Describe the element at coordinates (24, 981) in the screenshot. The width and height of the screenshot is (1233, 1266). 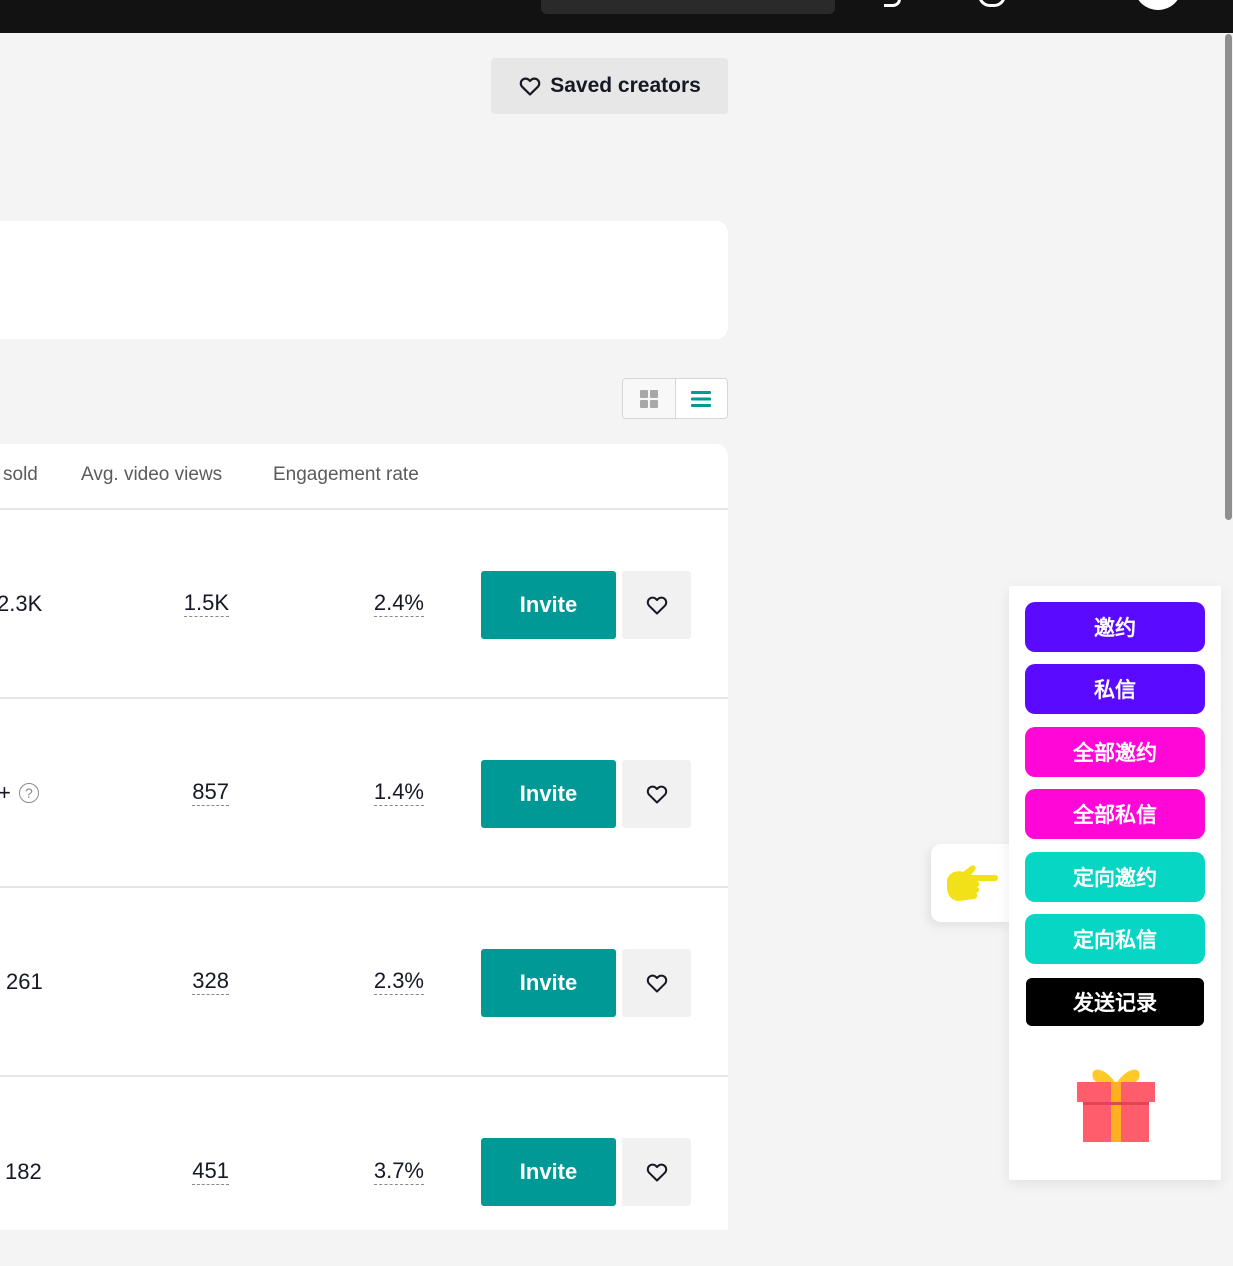
I see `sold-value: 261` at that location.